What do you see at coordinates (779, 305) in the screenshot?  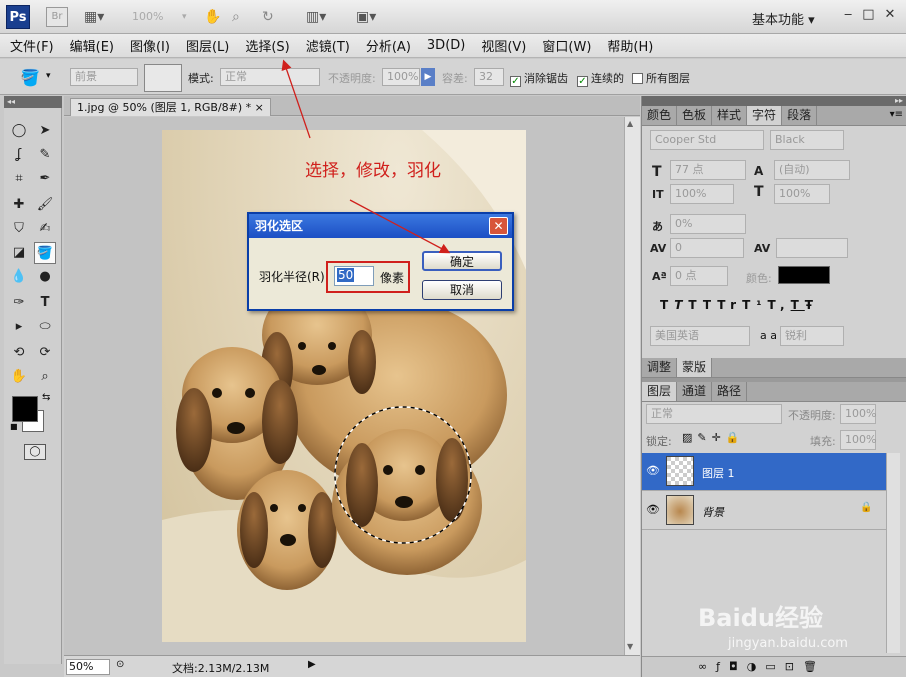 I see `subscript-button: T,` at bounding box center [779, 305].